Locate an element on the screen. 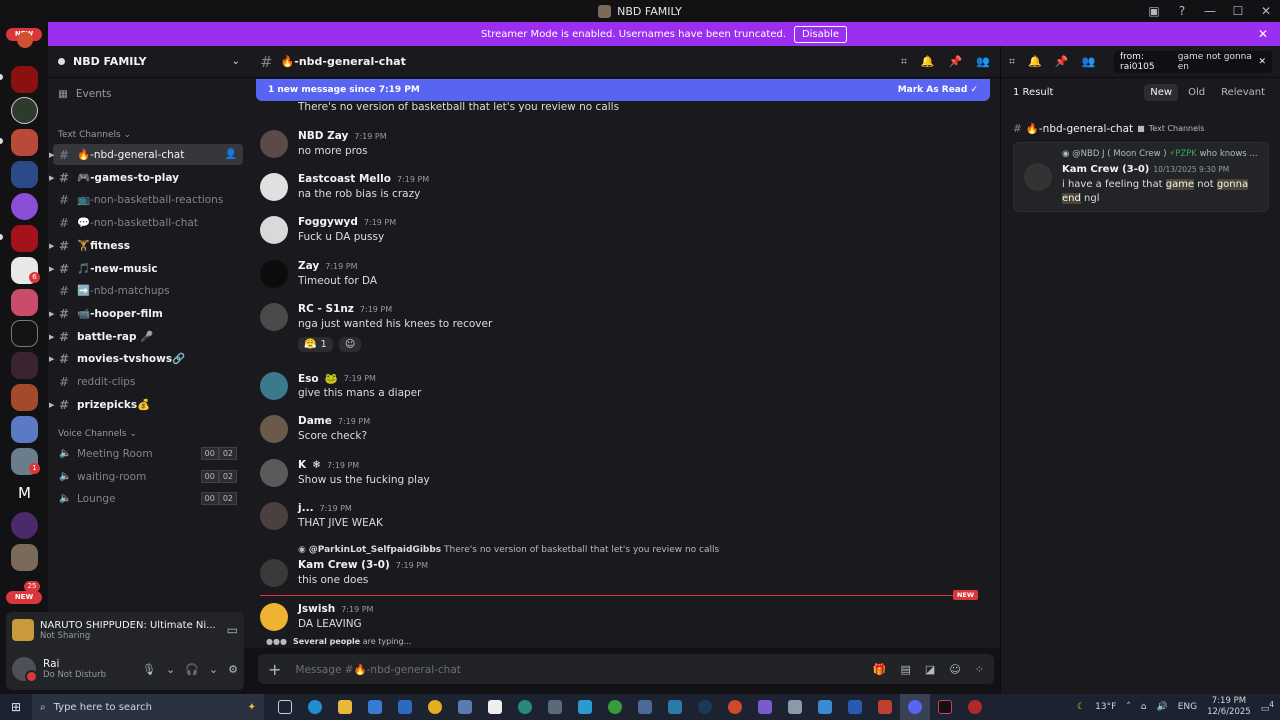 Image resolution: width=1280 pixels, height=720 pixels. clear-search-icon: ✕ is located at coordinates (1262, 62).